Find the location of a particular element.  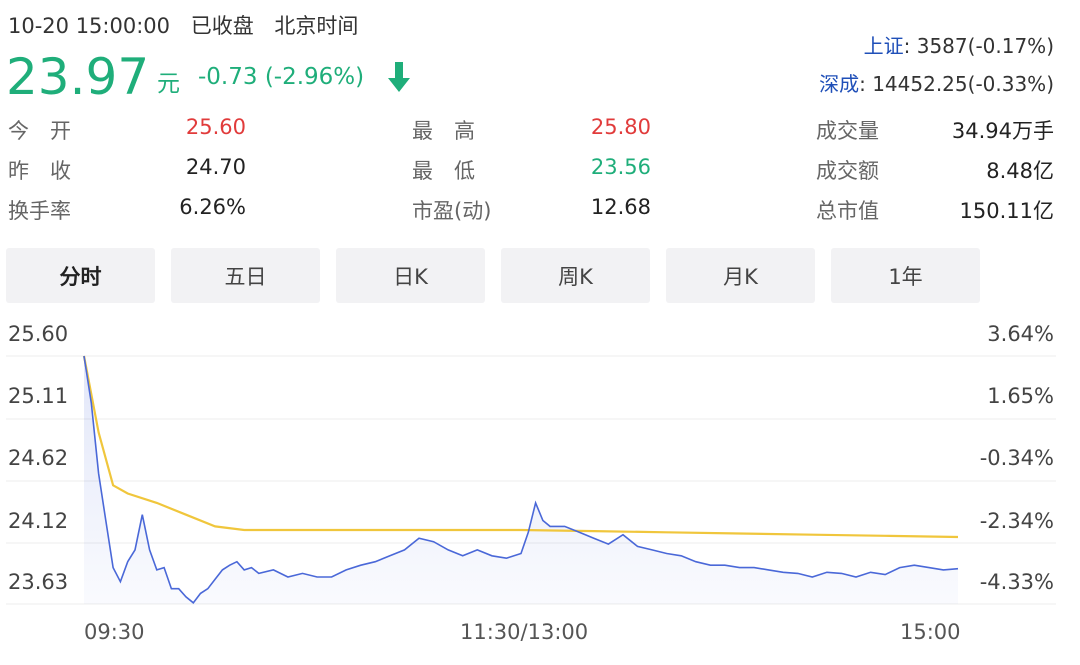

y-tick-left: 24.62 is located at coordinates (38, 458).